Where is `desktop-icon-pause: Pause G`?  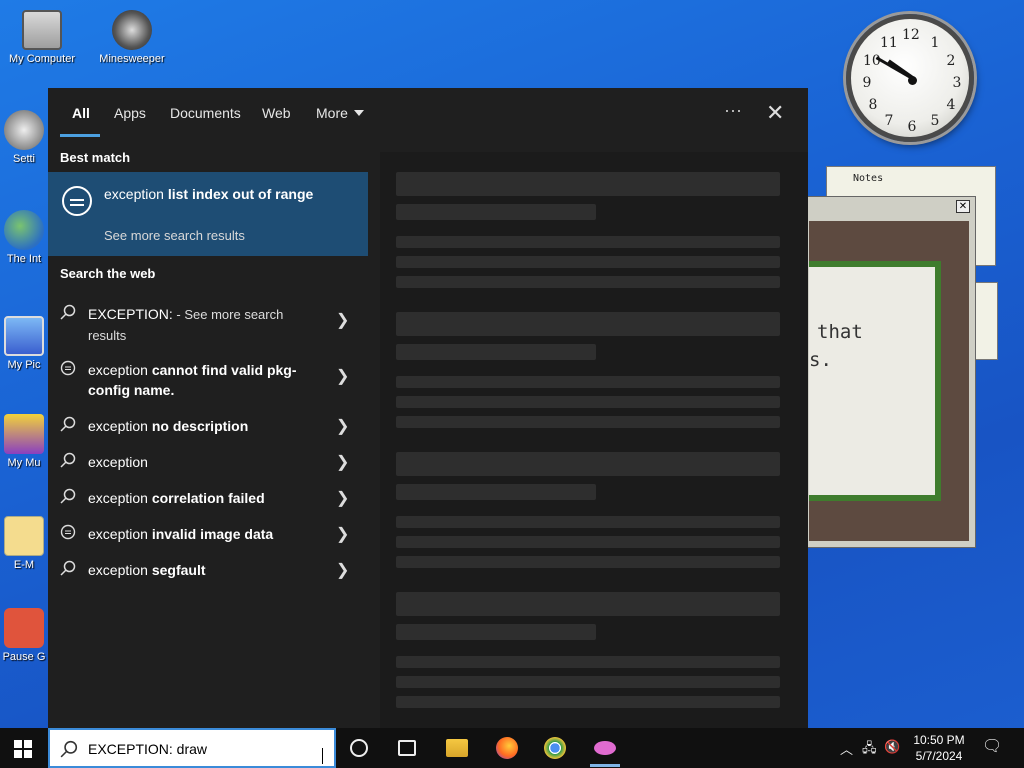 desktop-icon-pause: Pause G is located at coordinates (24, 635).